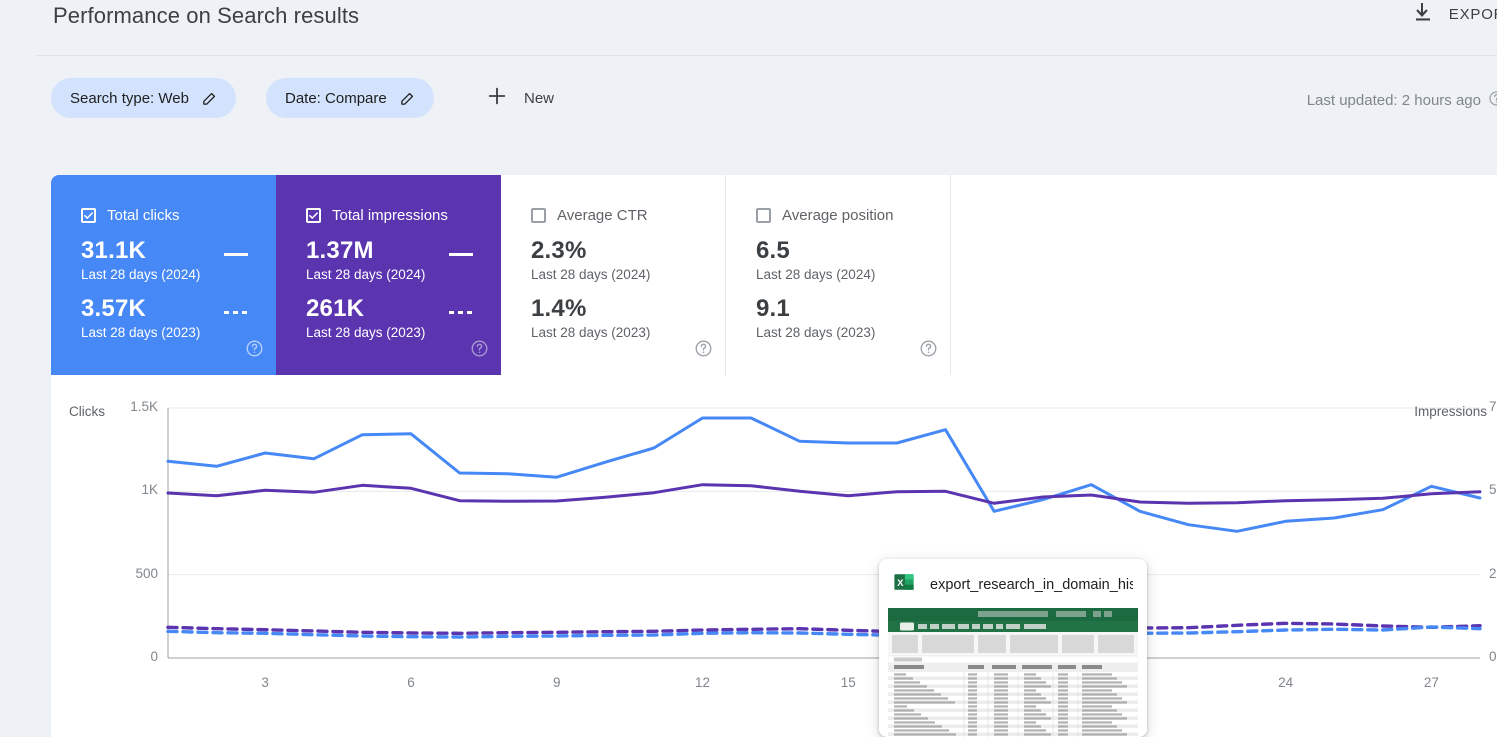  Describe the element at coordinates (838, 215) in the screenshot. I see `metric-name: Average position` at that location.